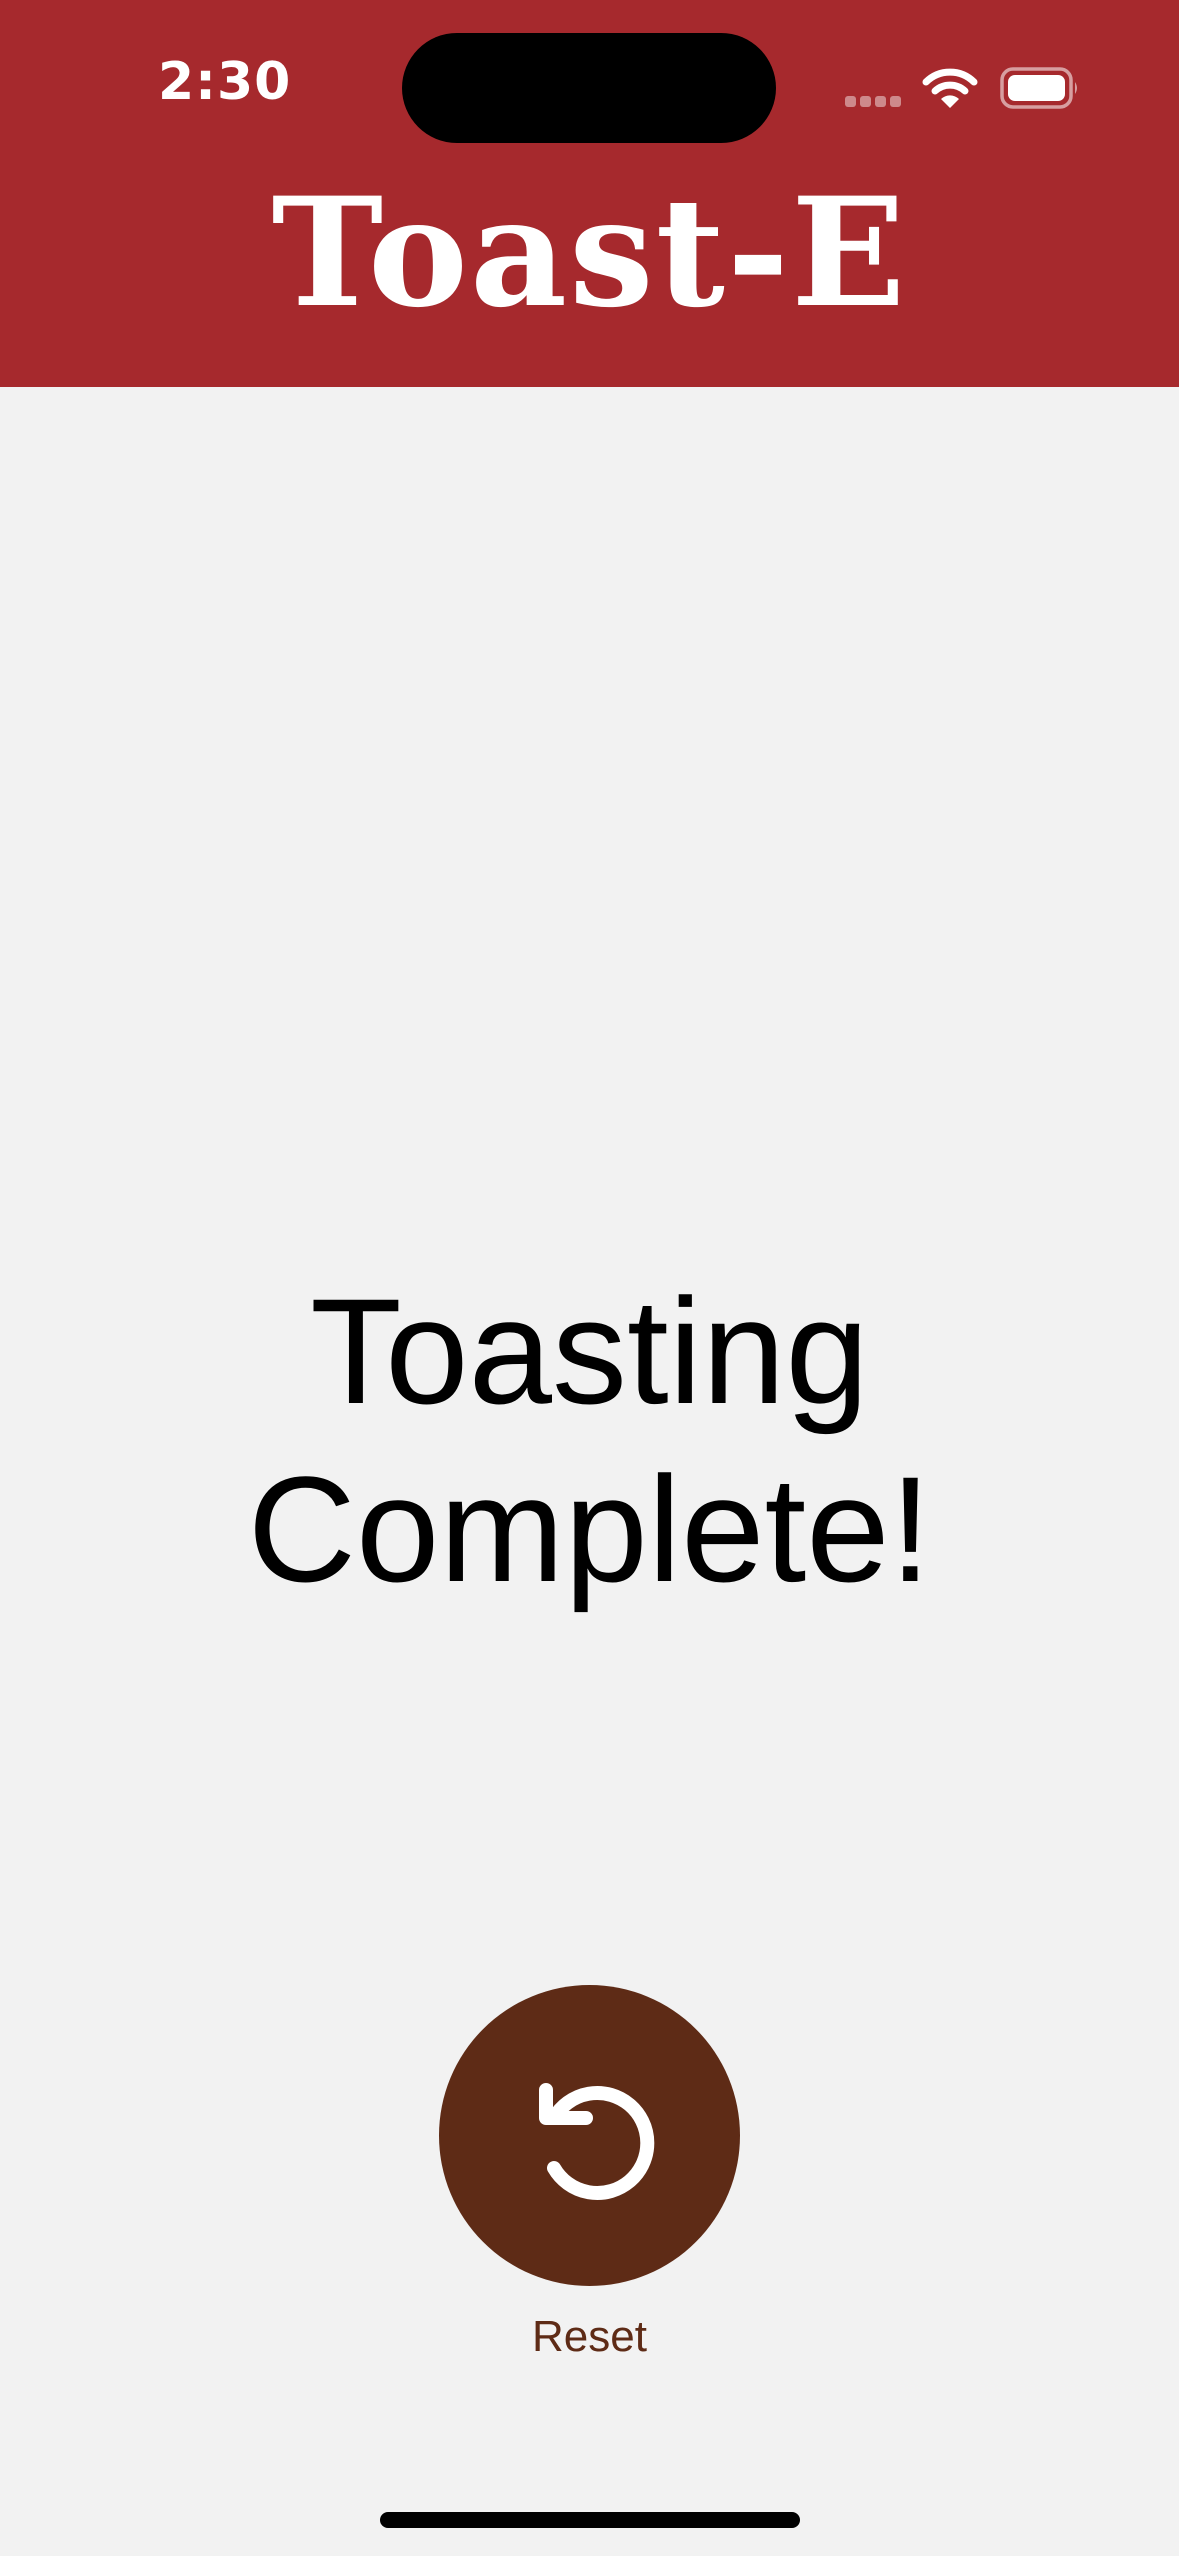  Describe the element at coordinates (596, 2141) in the screenshot. I see `reset-icon` at that location.